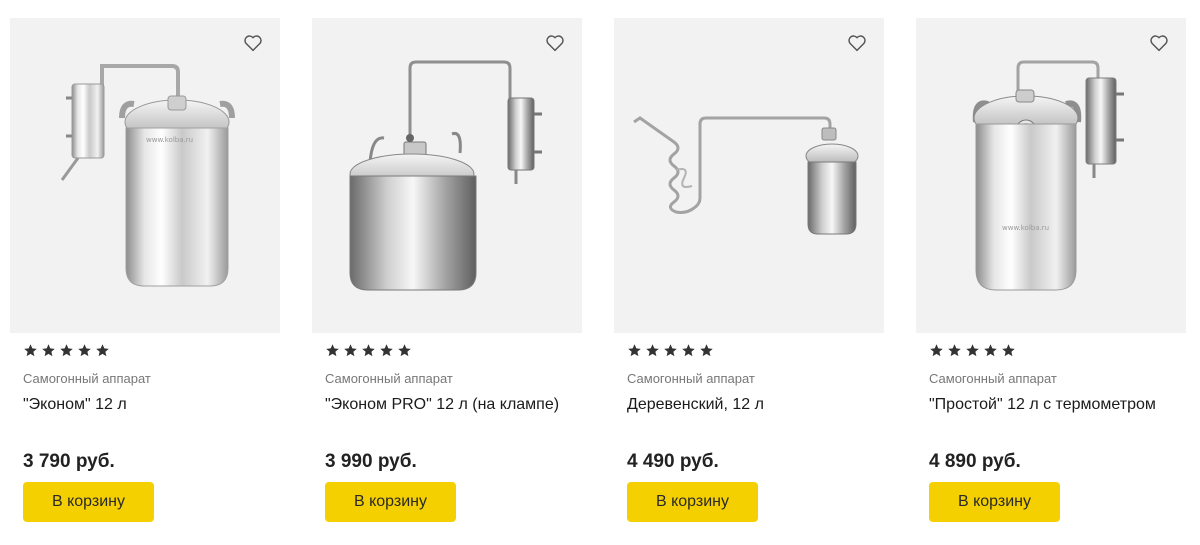  I want to click on product-price: 3 790 руб., so click(69, 461).